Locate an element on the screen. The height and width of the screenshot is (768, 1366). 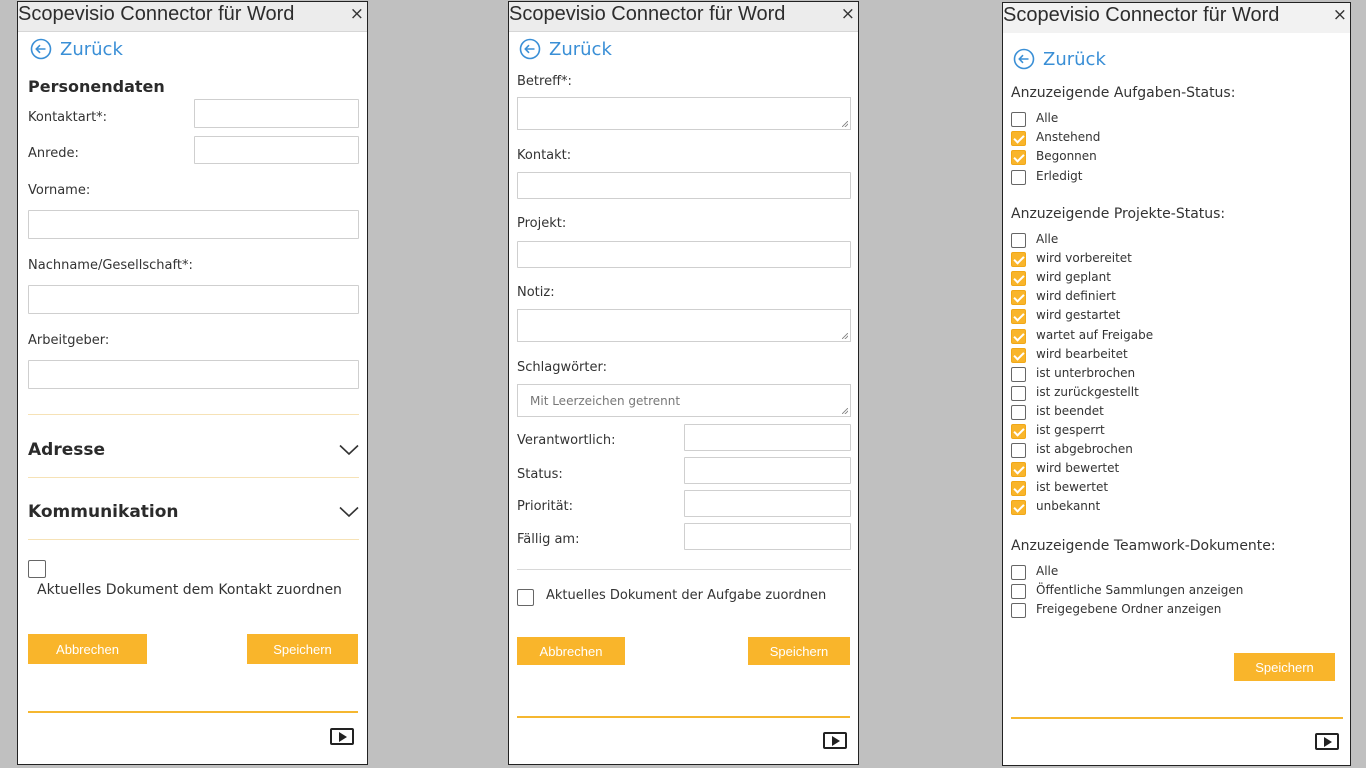
nachname-field is located at coordinates (193, 299).